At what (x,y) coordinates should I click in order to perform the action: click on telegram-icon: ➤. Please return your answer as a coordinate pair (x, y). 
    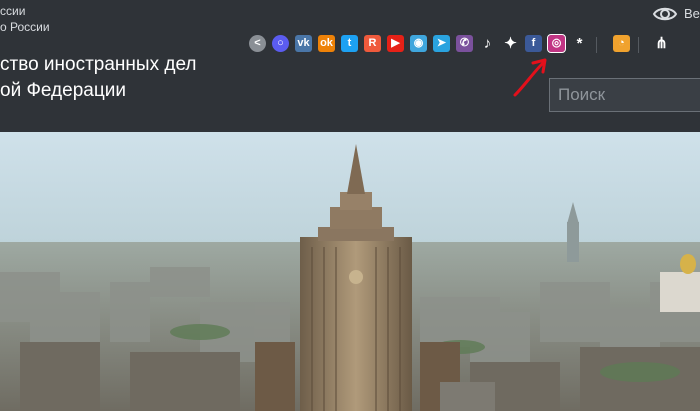
    Looking at the image, I should click on (441, 43).